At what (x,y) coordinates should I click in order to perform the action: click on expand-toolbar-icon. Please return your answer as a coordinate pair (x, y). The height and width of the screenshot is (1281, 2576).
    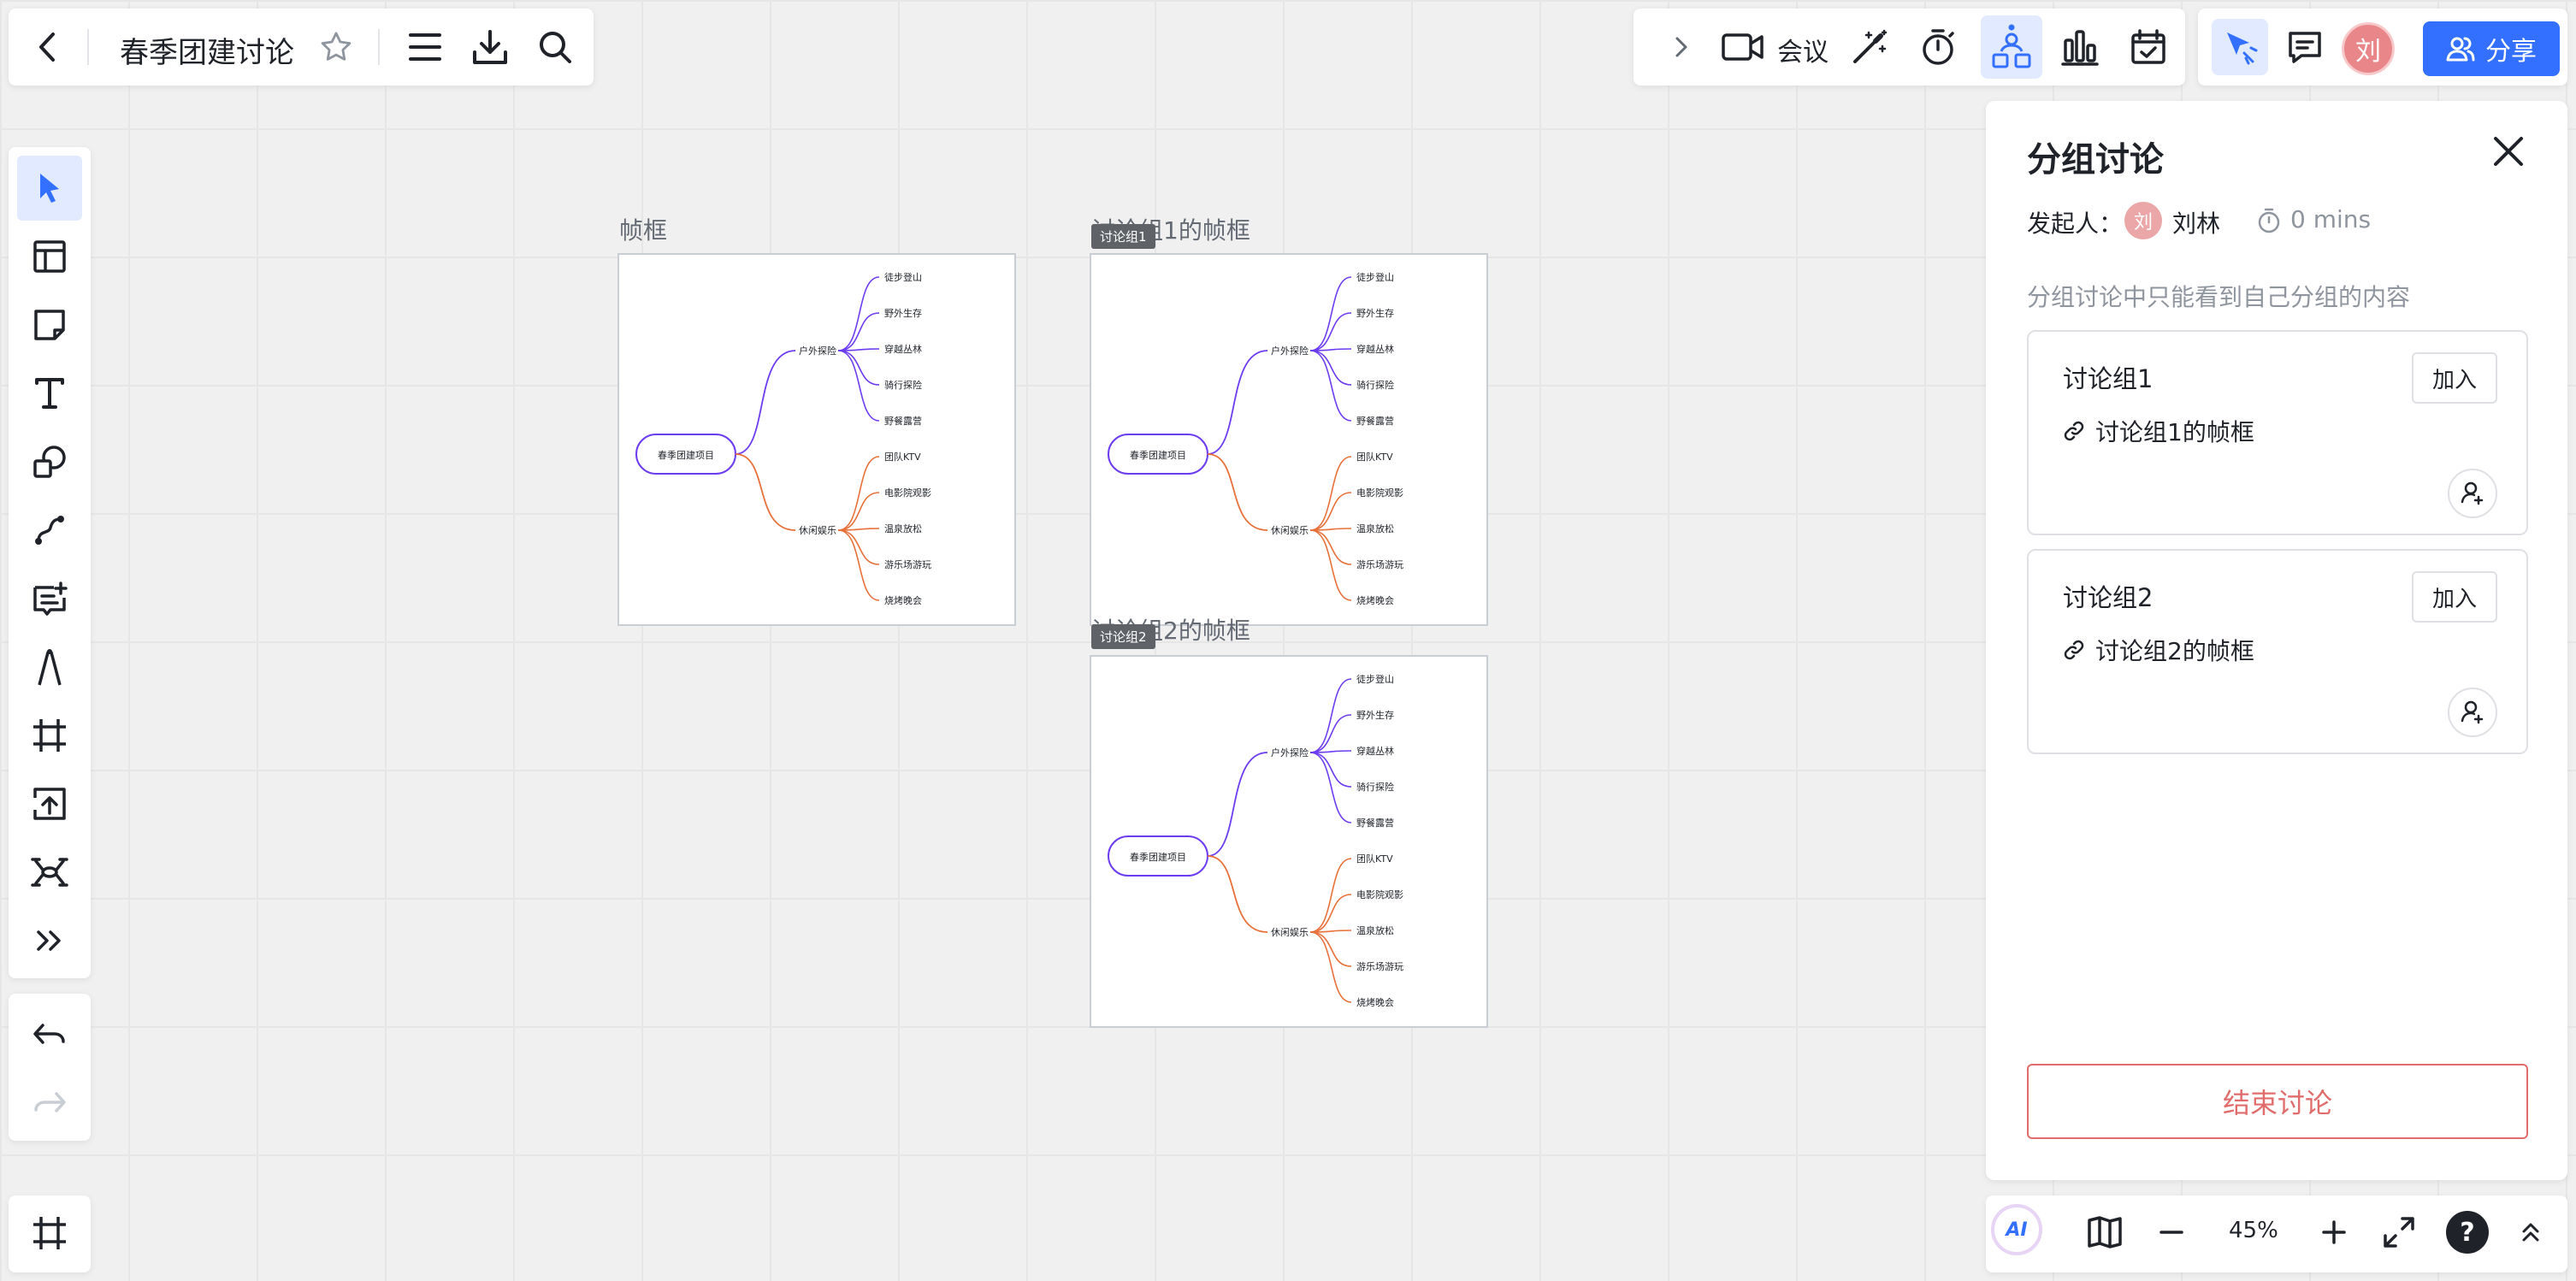
    Looking at the image, I should click on (1681, 47).